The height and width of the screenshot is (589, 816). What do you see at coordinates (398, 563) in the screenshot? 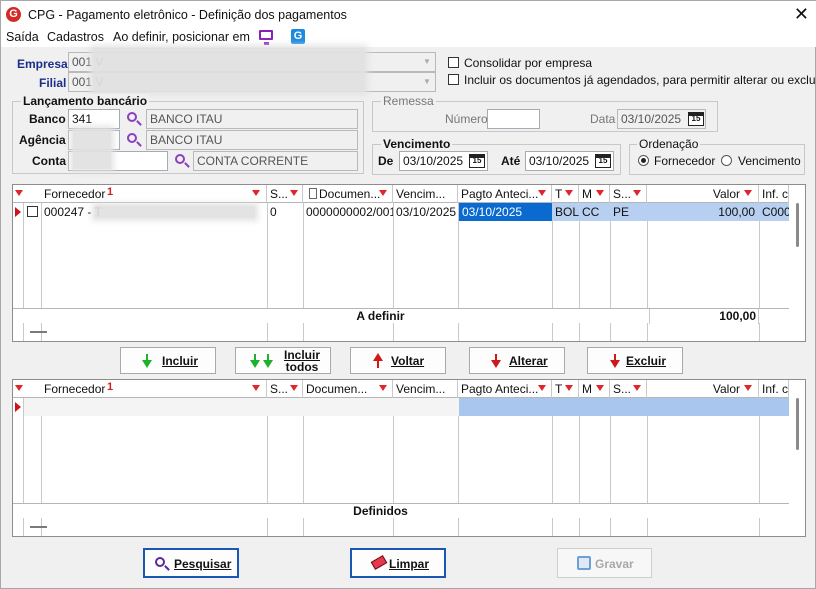
I see `limpar-button: Limpar` at bounding box center [398, 563].